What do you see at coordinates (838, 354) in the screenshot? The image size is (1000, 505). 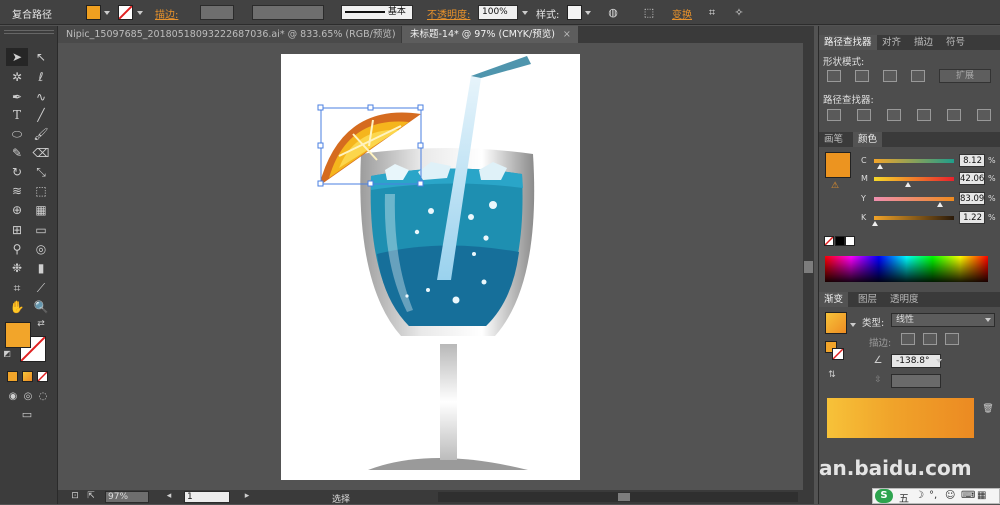 I see `stroke-mini-swatch` at bounding box center [838, 354].